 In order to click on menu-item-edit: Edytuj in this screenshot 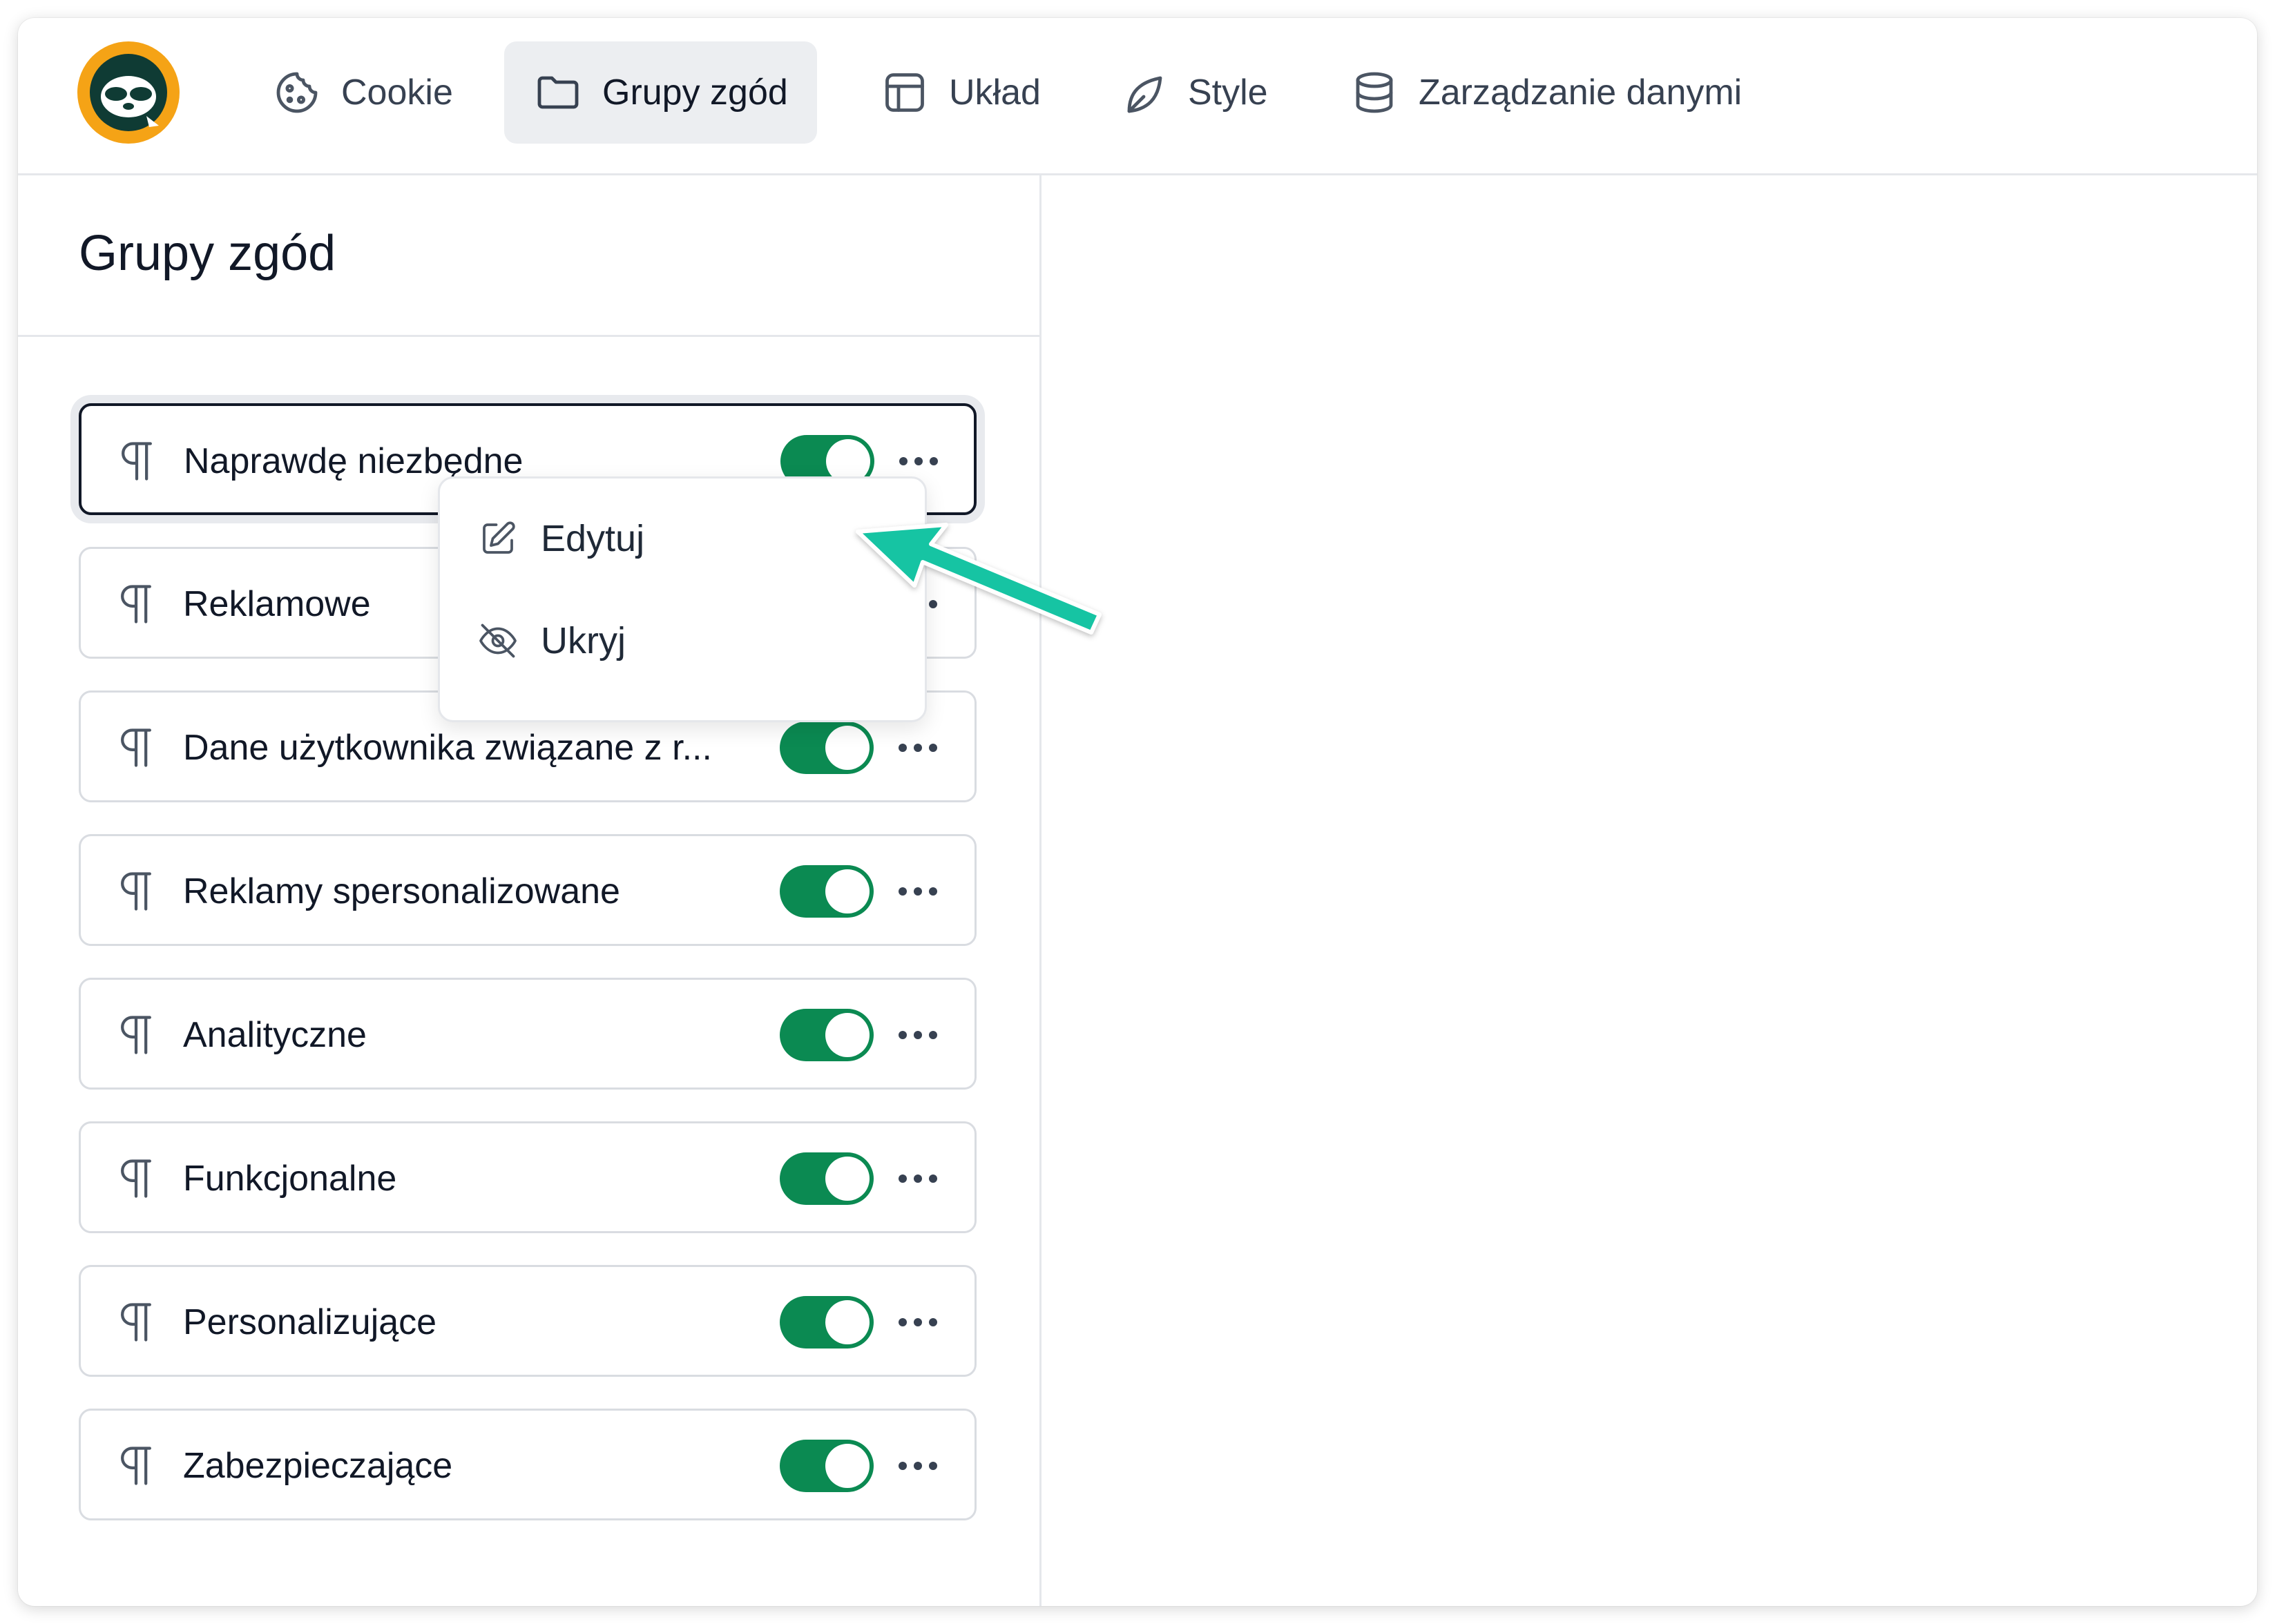, I will do `click(560, 539)`.